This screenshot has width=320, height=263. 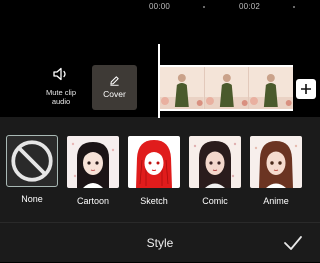 I want to click on no-symbol-icon, so click(x=32, y=161).